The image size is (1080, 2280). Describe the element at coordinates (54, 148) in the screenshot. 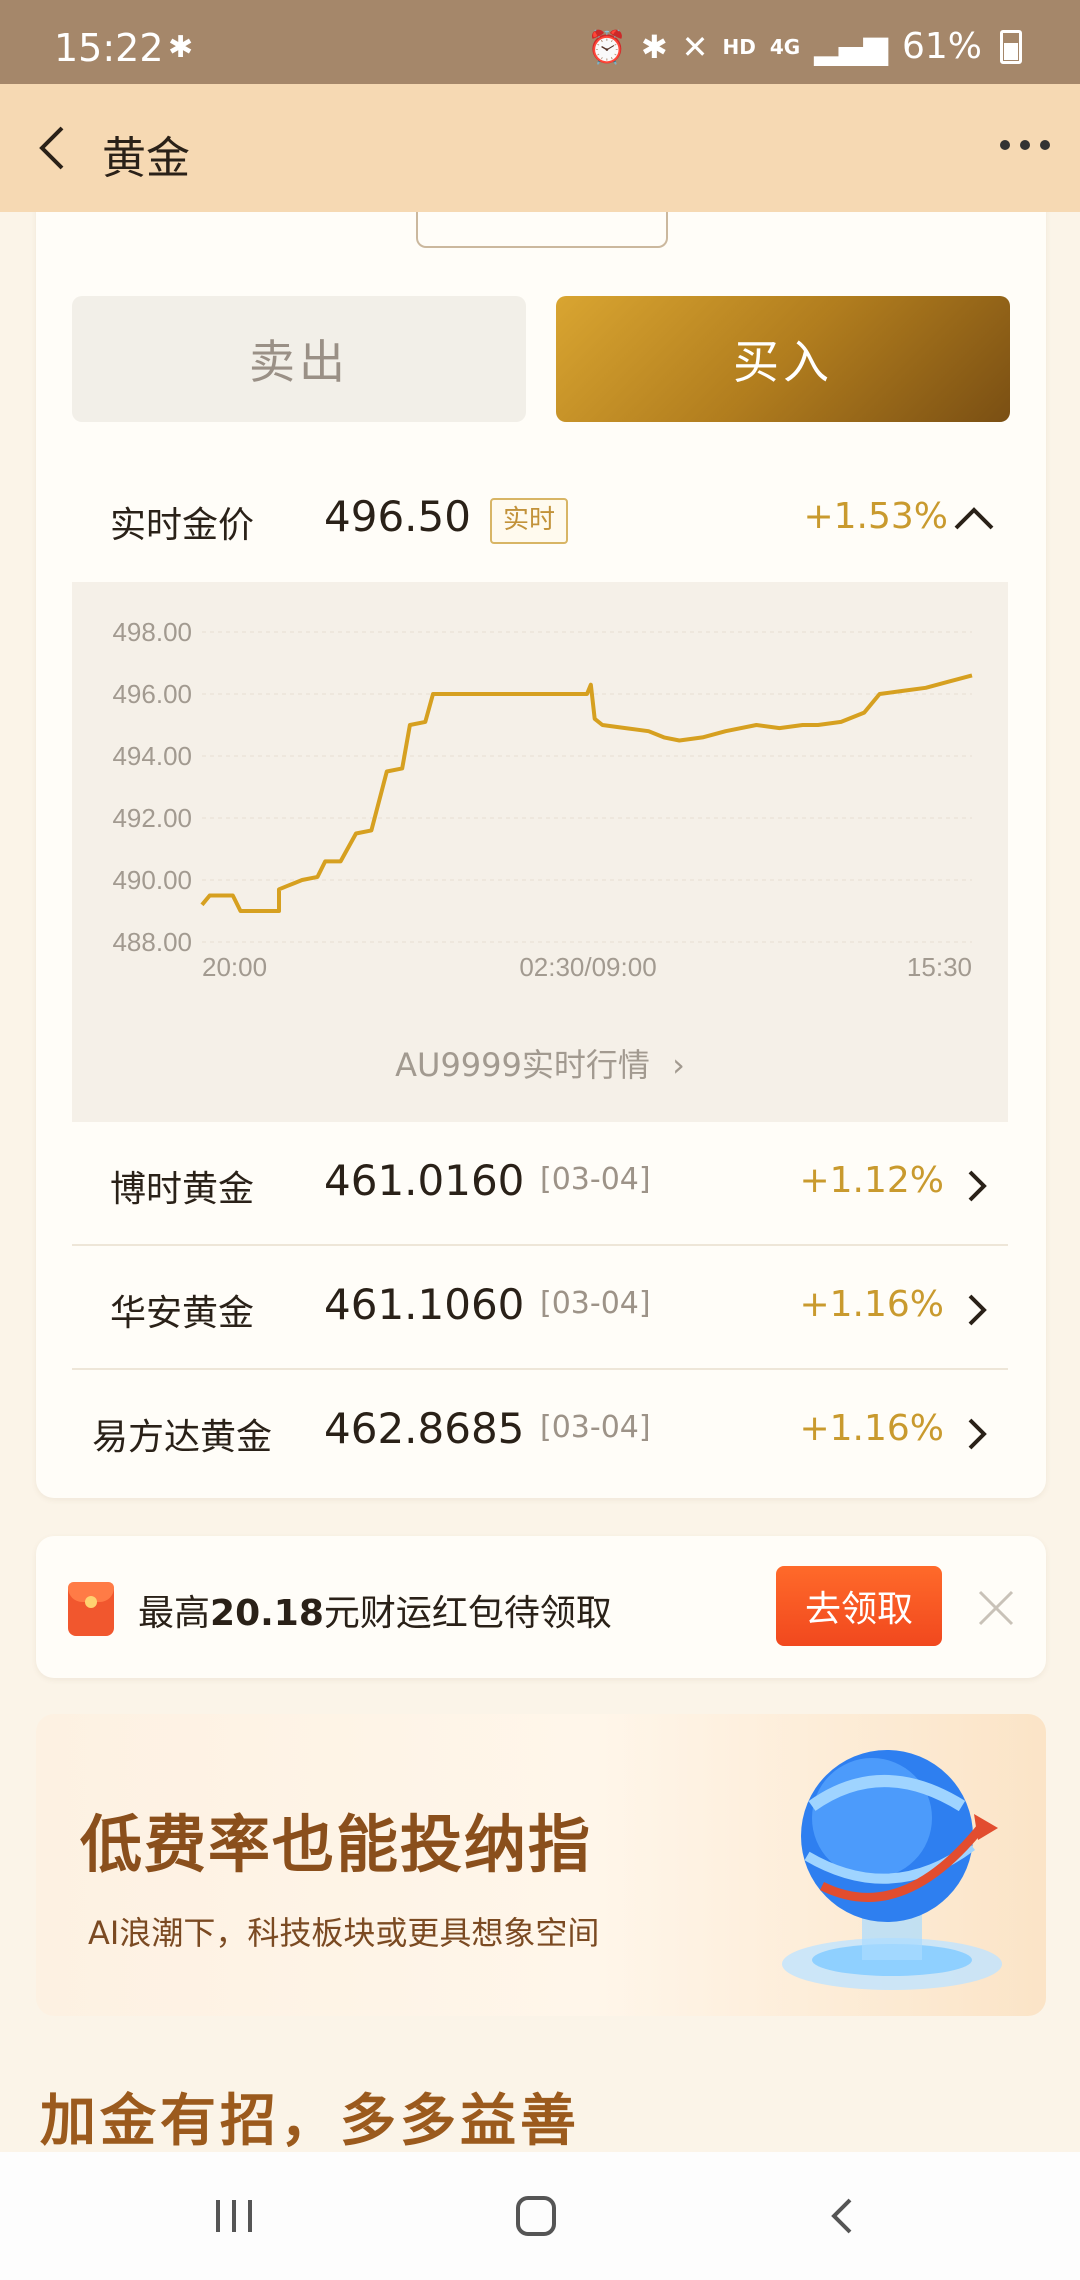

I see `back-arrow-icon` at that location.